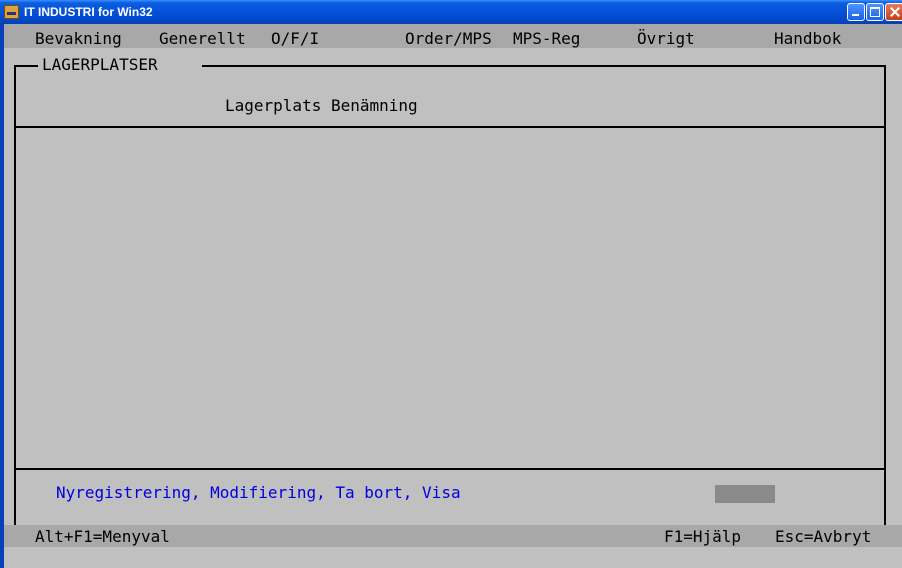  I want to click on column-header: Lagerplats Benämning, so click(321, 105).